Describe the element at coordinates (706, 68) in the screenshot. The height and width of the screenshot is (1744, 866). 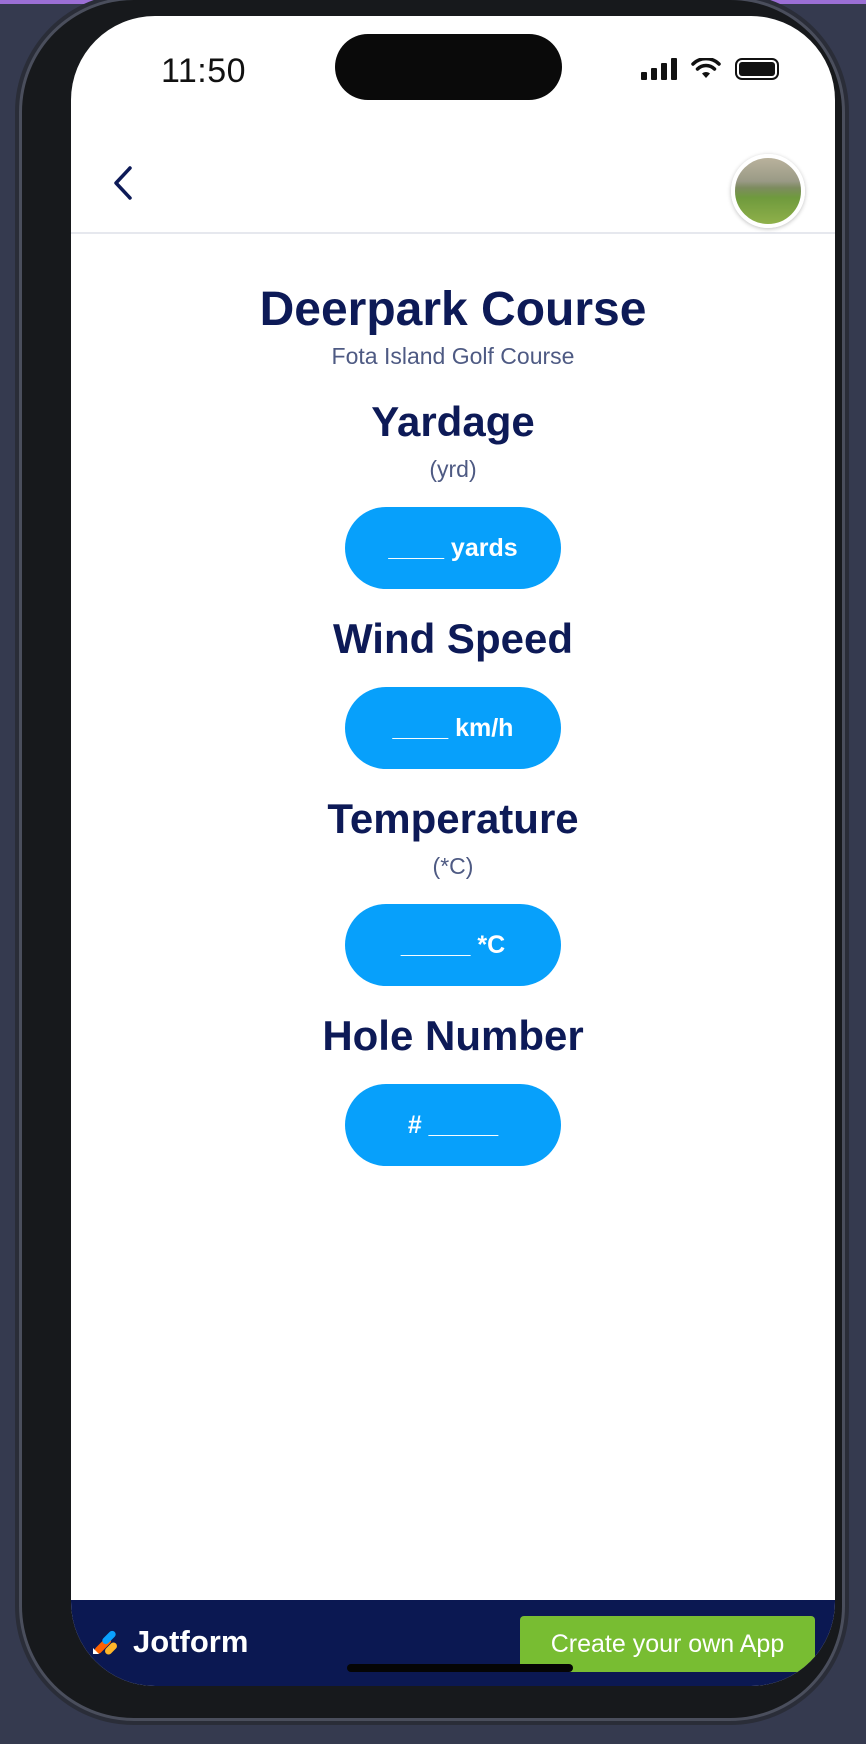
I see `wifi-icon` at that location.